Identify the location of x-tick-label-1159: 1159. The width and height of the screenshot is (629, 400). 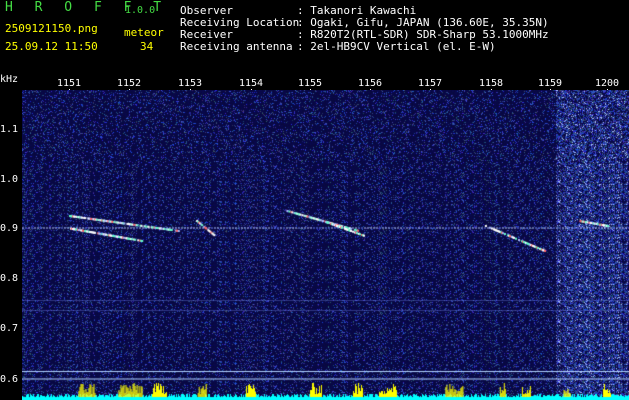
(550, 83).